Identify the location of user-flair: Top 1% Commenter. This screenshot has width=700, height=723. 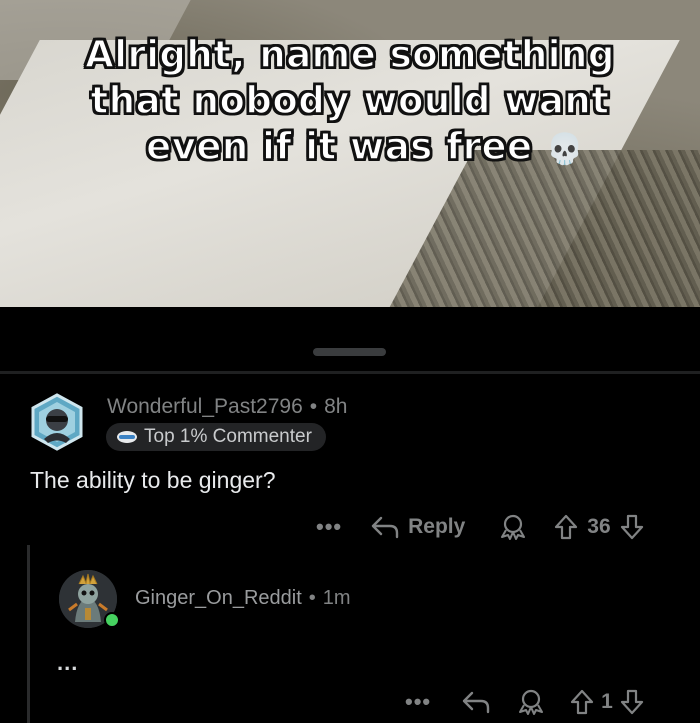
(216, 437).